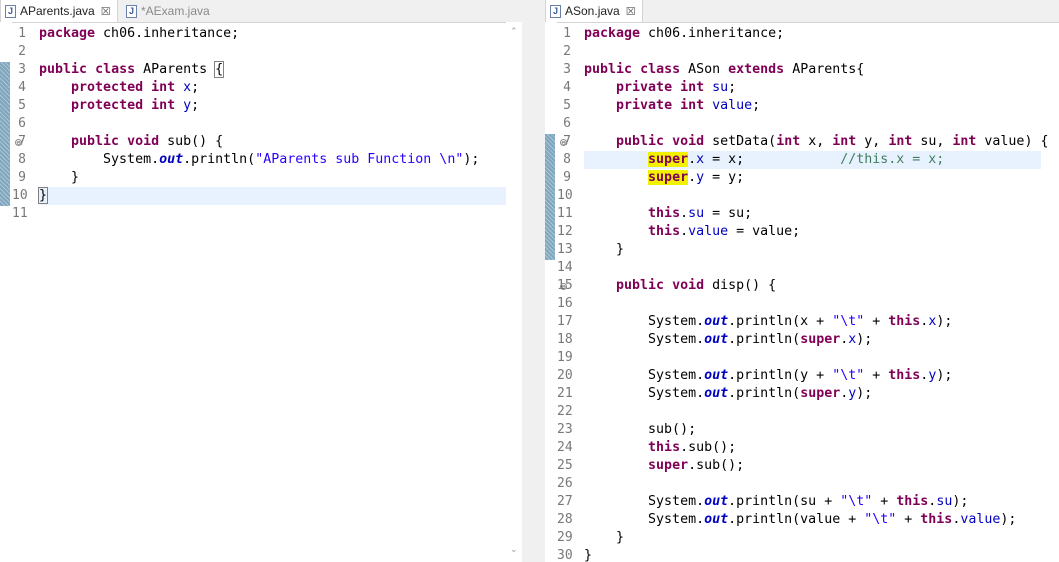 This screenshot has height=562, width=1059. Describe the element at coordinates (514, 32) in the screenshot. I see `scroll-up-icon: ⌃` at that location.